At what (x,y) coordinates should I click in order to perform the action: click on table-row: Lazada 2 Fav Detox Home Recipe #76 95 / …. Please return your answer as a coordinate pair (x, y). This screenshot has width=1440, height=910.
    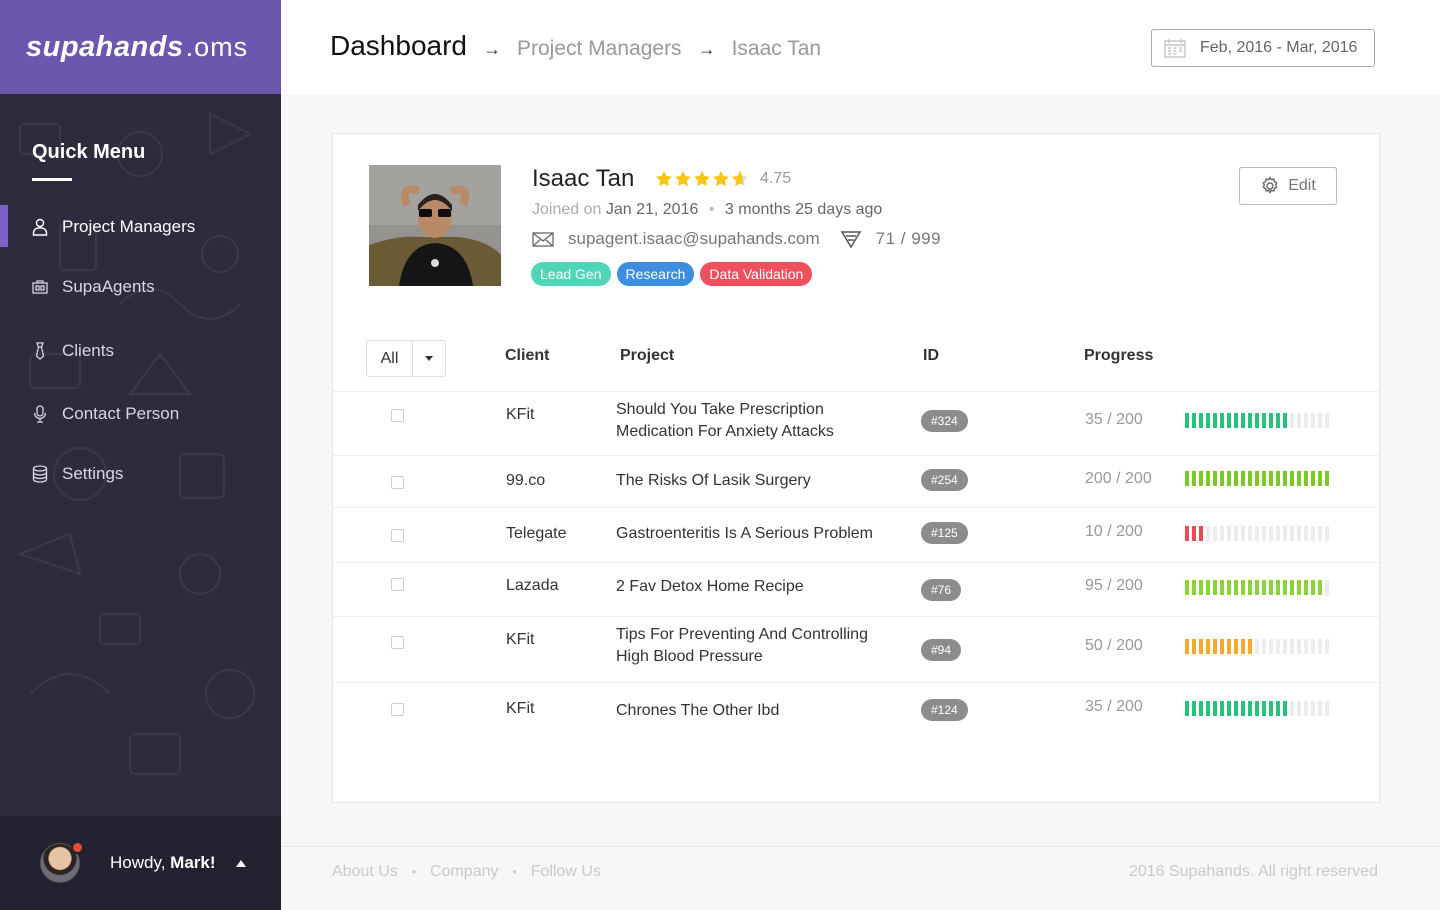
    Looking at the image, I should click on (857, 589).